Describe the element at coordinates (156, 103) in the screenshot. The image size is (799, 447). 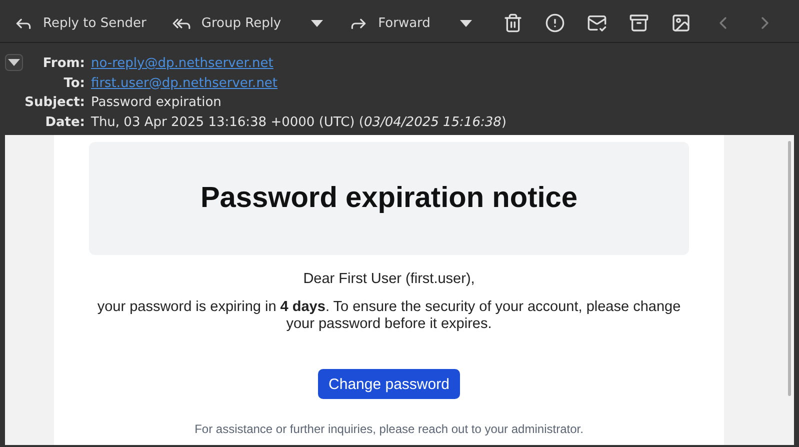
I see `header-value: Password expiration` at that location.